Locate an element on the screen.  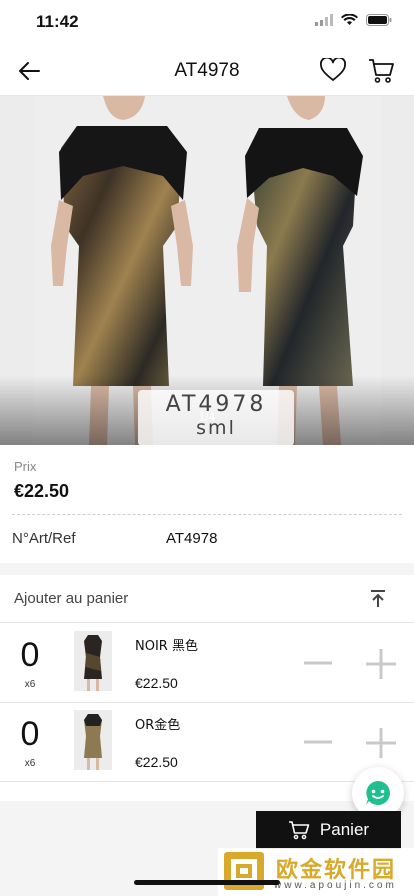
signal-icon is located at coordinates (324, 20).